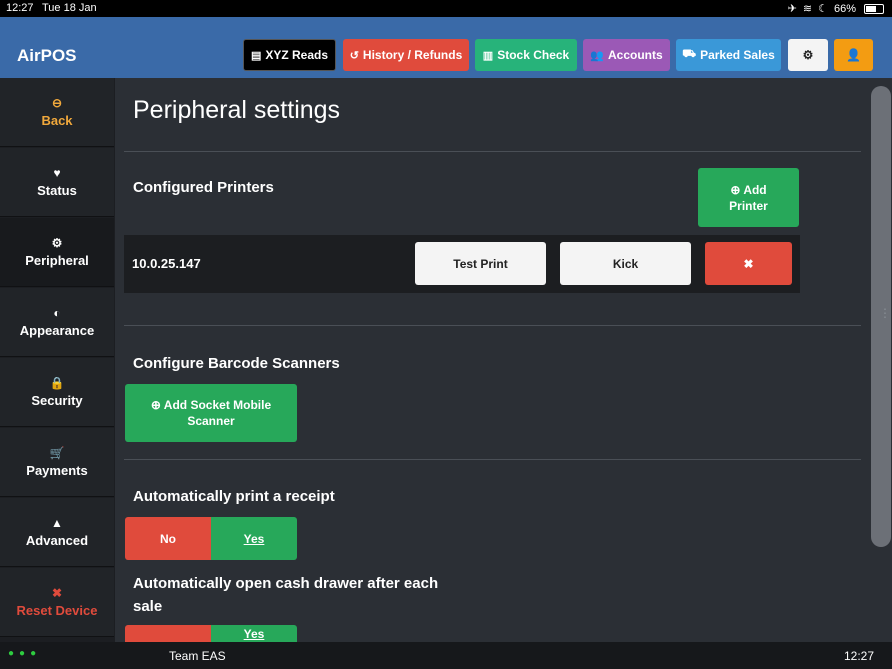 The width and height of the screenshot is (892, 669). I want to click on sidebar-item-status: ♥ Status, so click(57, 182).